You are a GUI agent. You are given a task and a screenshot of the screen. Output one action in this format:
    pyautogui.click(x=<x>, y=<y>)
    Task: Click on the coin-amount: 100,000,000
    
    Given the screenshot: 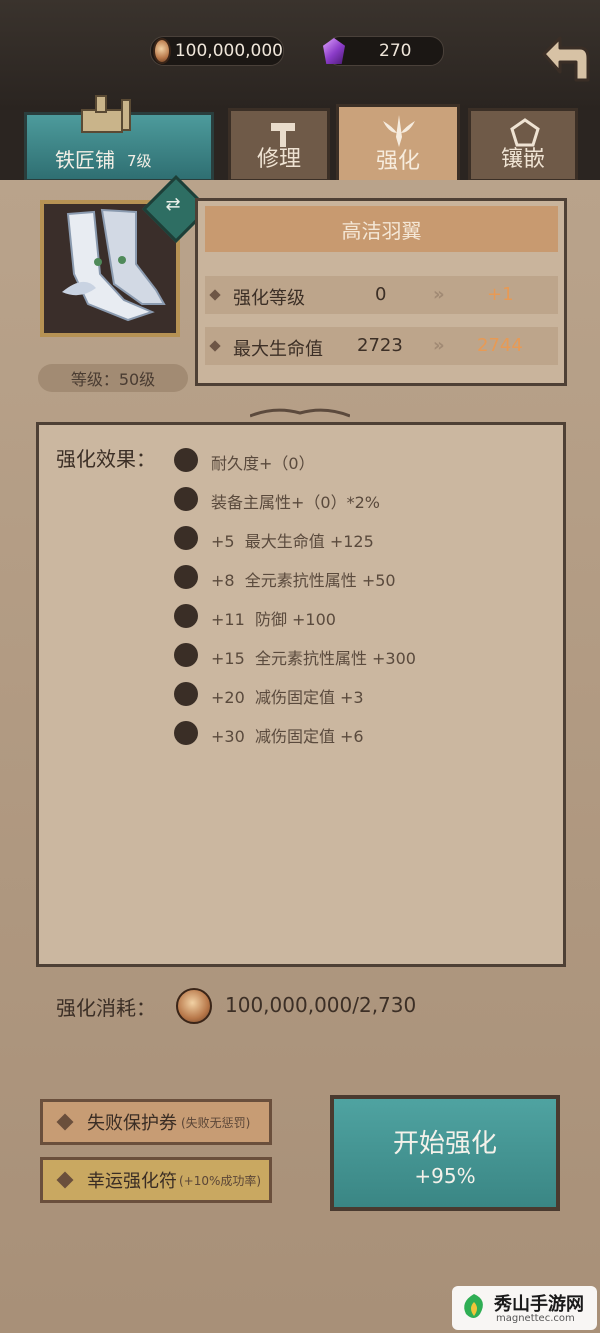 What is the action you would take?
    pyautogui.click(x=228, y=51)
    